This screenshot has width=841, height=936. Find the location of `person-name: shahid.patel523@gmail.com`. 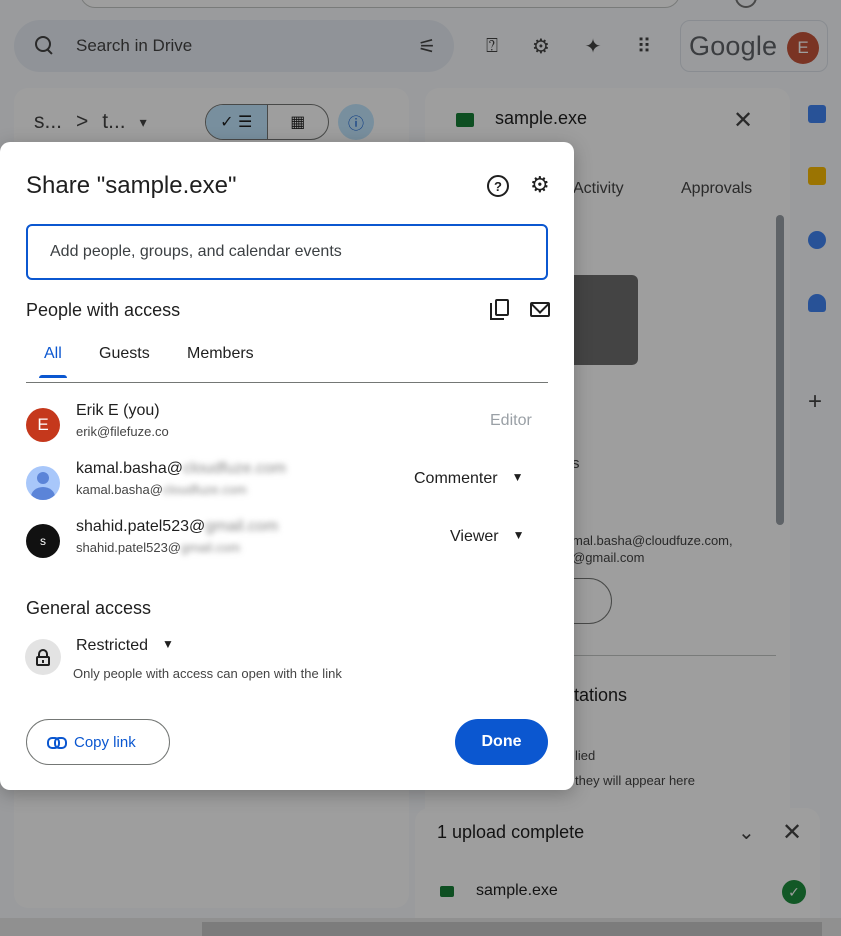

person-name: shahid.patel523@gmail.com is located at coordinates (177, 526).